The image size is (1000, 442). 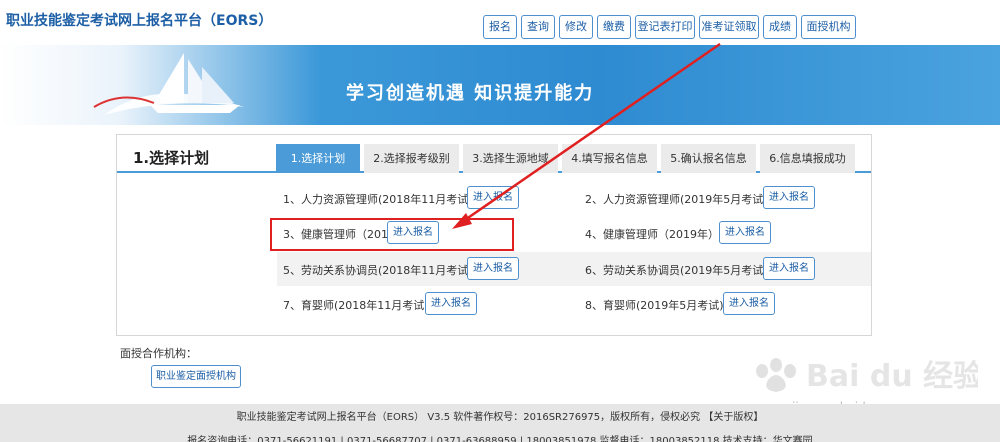 What do you see at coordinates (609, 158) in the screenshot?
I see `step-fill-info: 4.填写报名信息` at bounding box center [609, 158].